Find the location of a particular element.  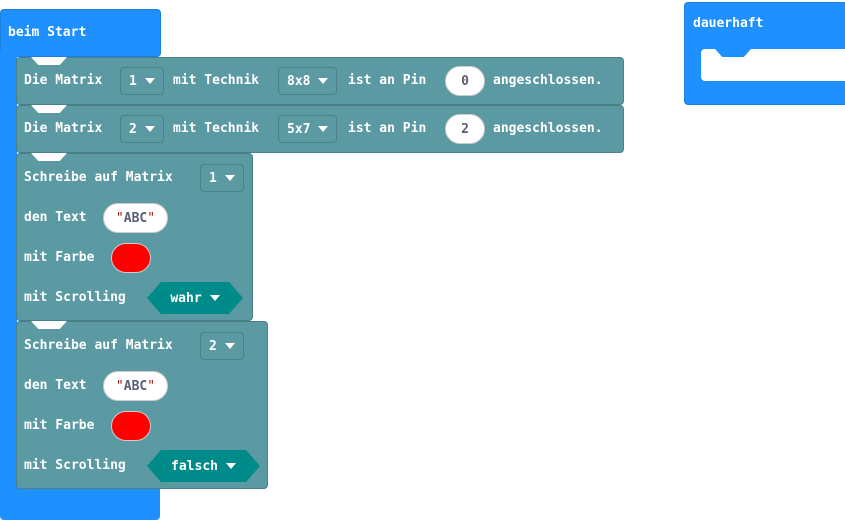

on-start-rail is located at coordinates (8, 272).